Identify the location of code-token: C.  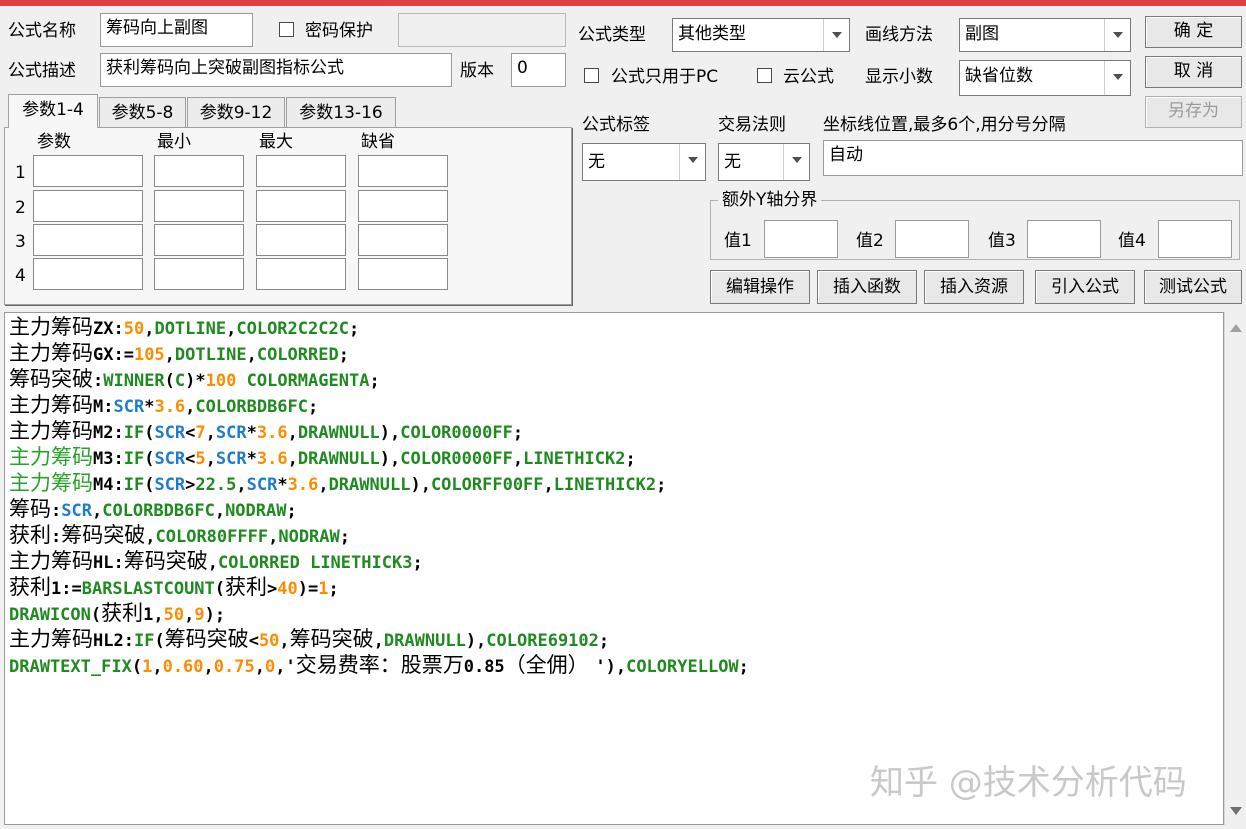
(180, 381).